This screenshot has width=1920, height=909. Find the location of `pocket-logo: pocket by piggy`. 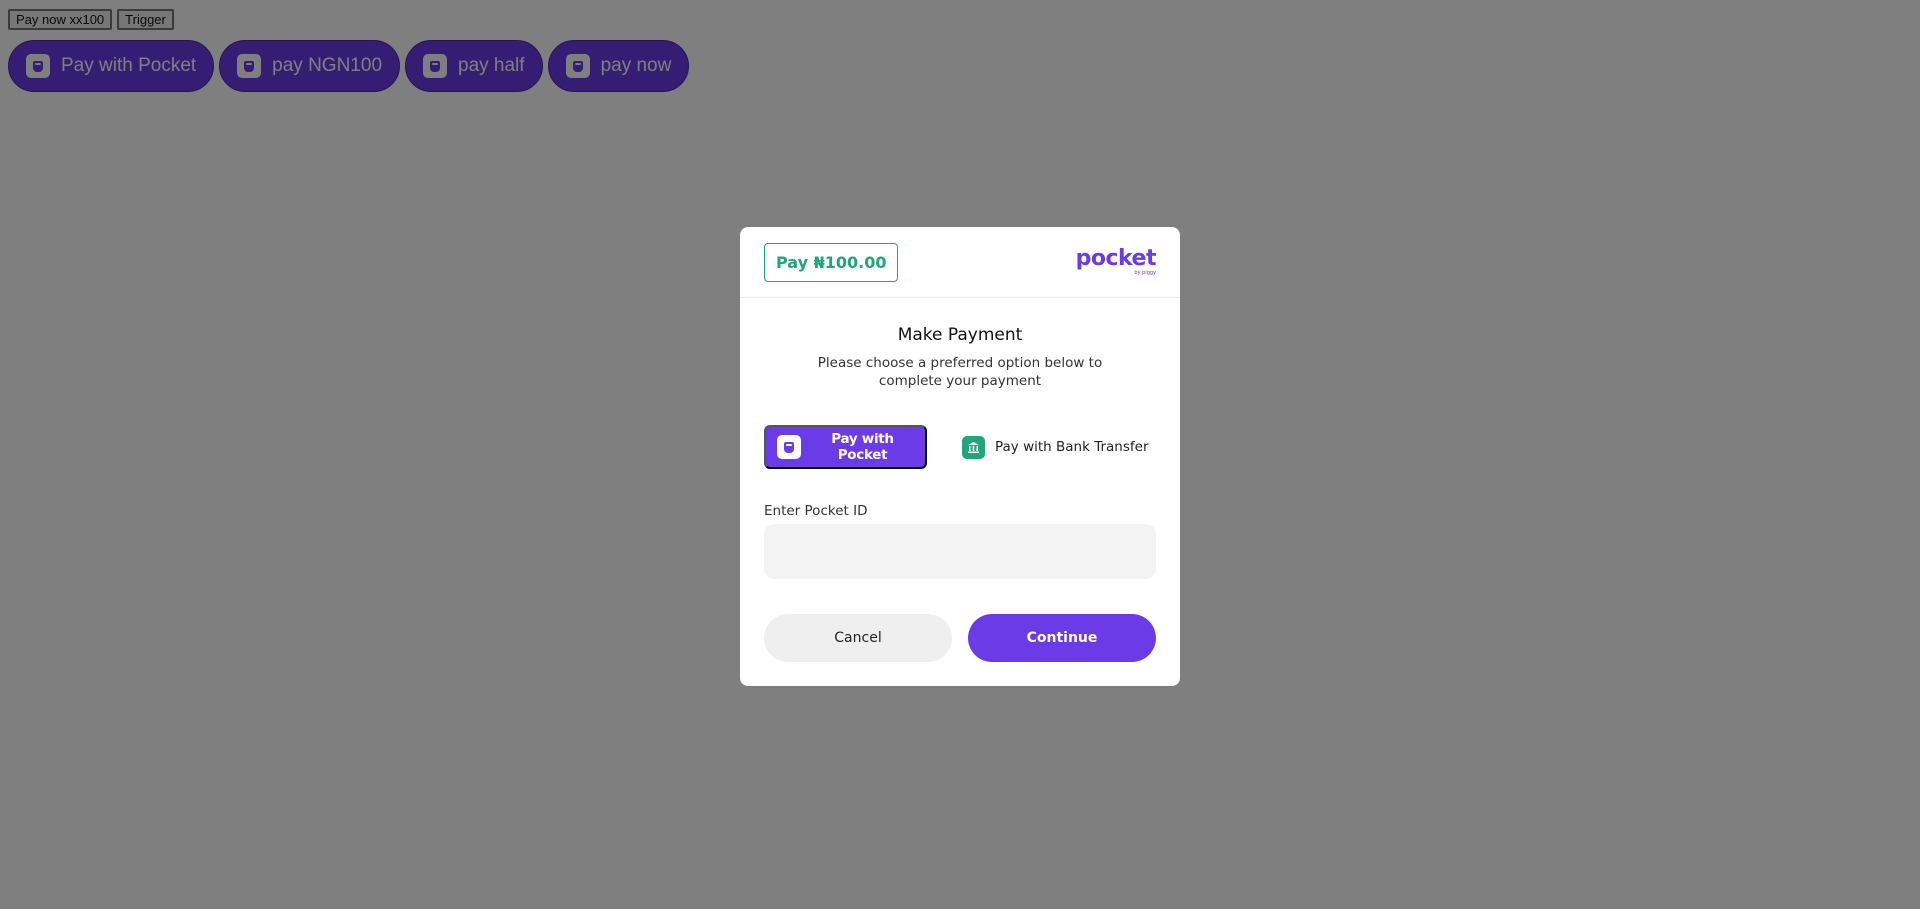

pocket-logo: pocket by piggy is located at coordinates (1116, 261).